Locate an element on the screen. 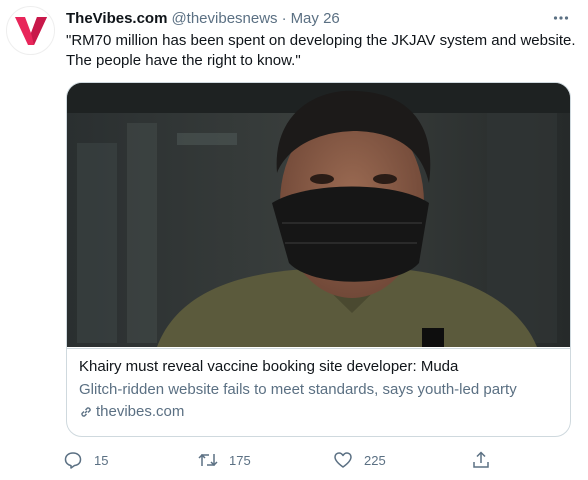  tweet-header: TheVibes.com @thevibesnews · May 26 is located at coordinates (322, 18).